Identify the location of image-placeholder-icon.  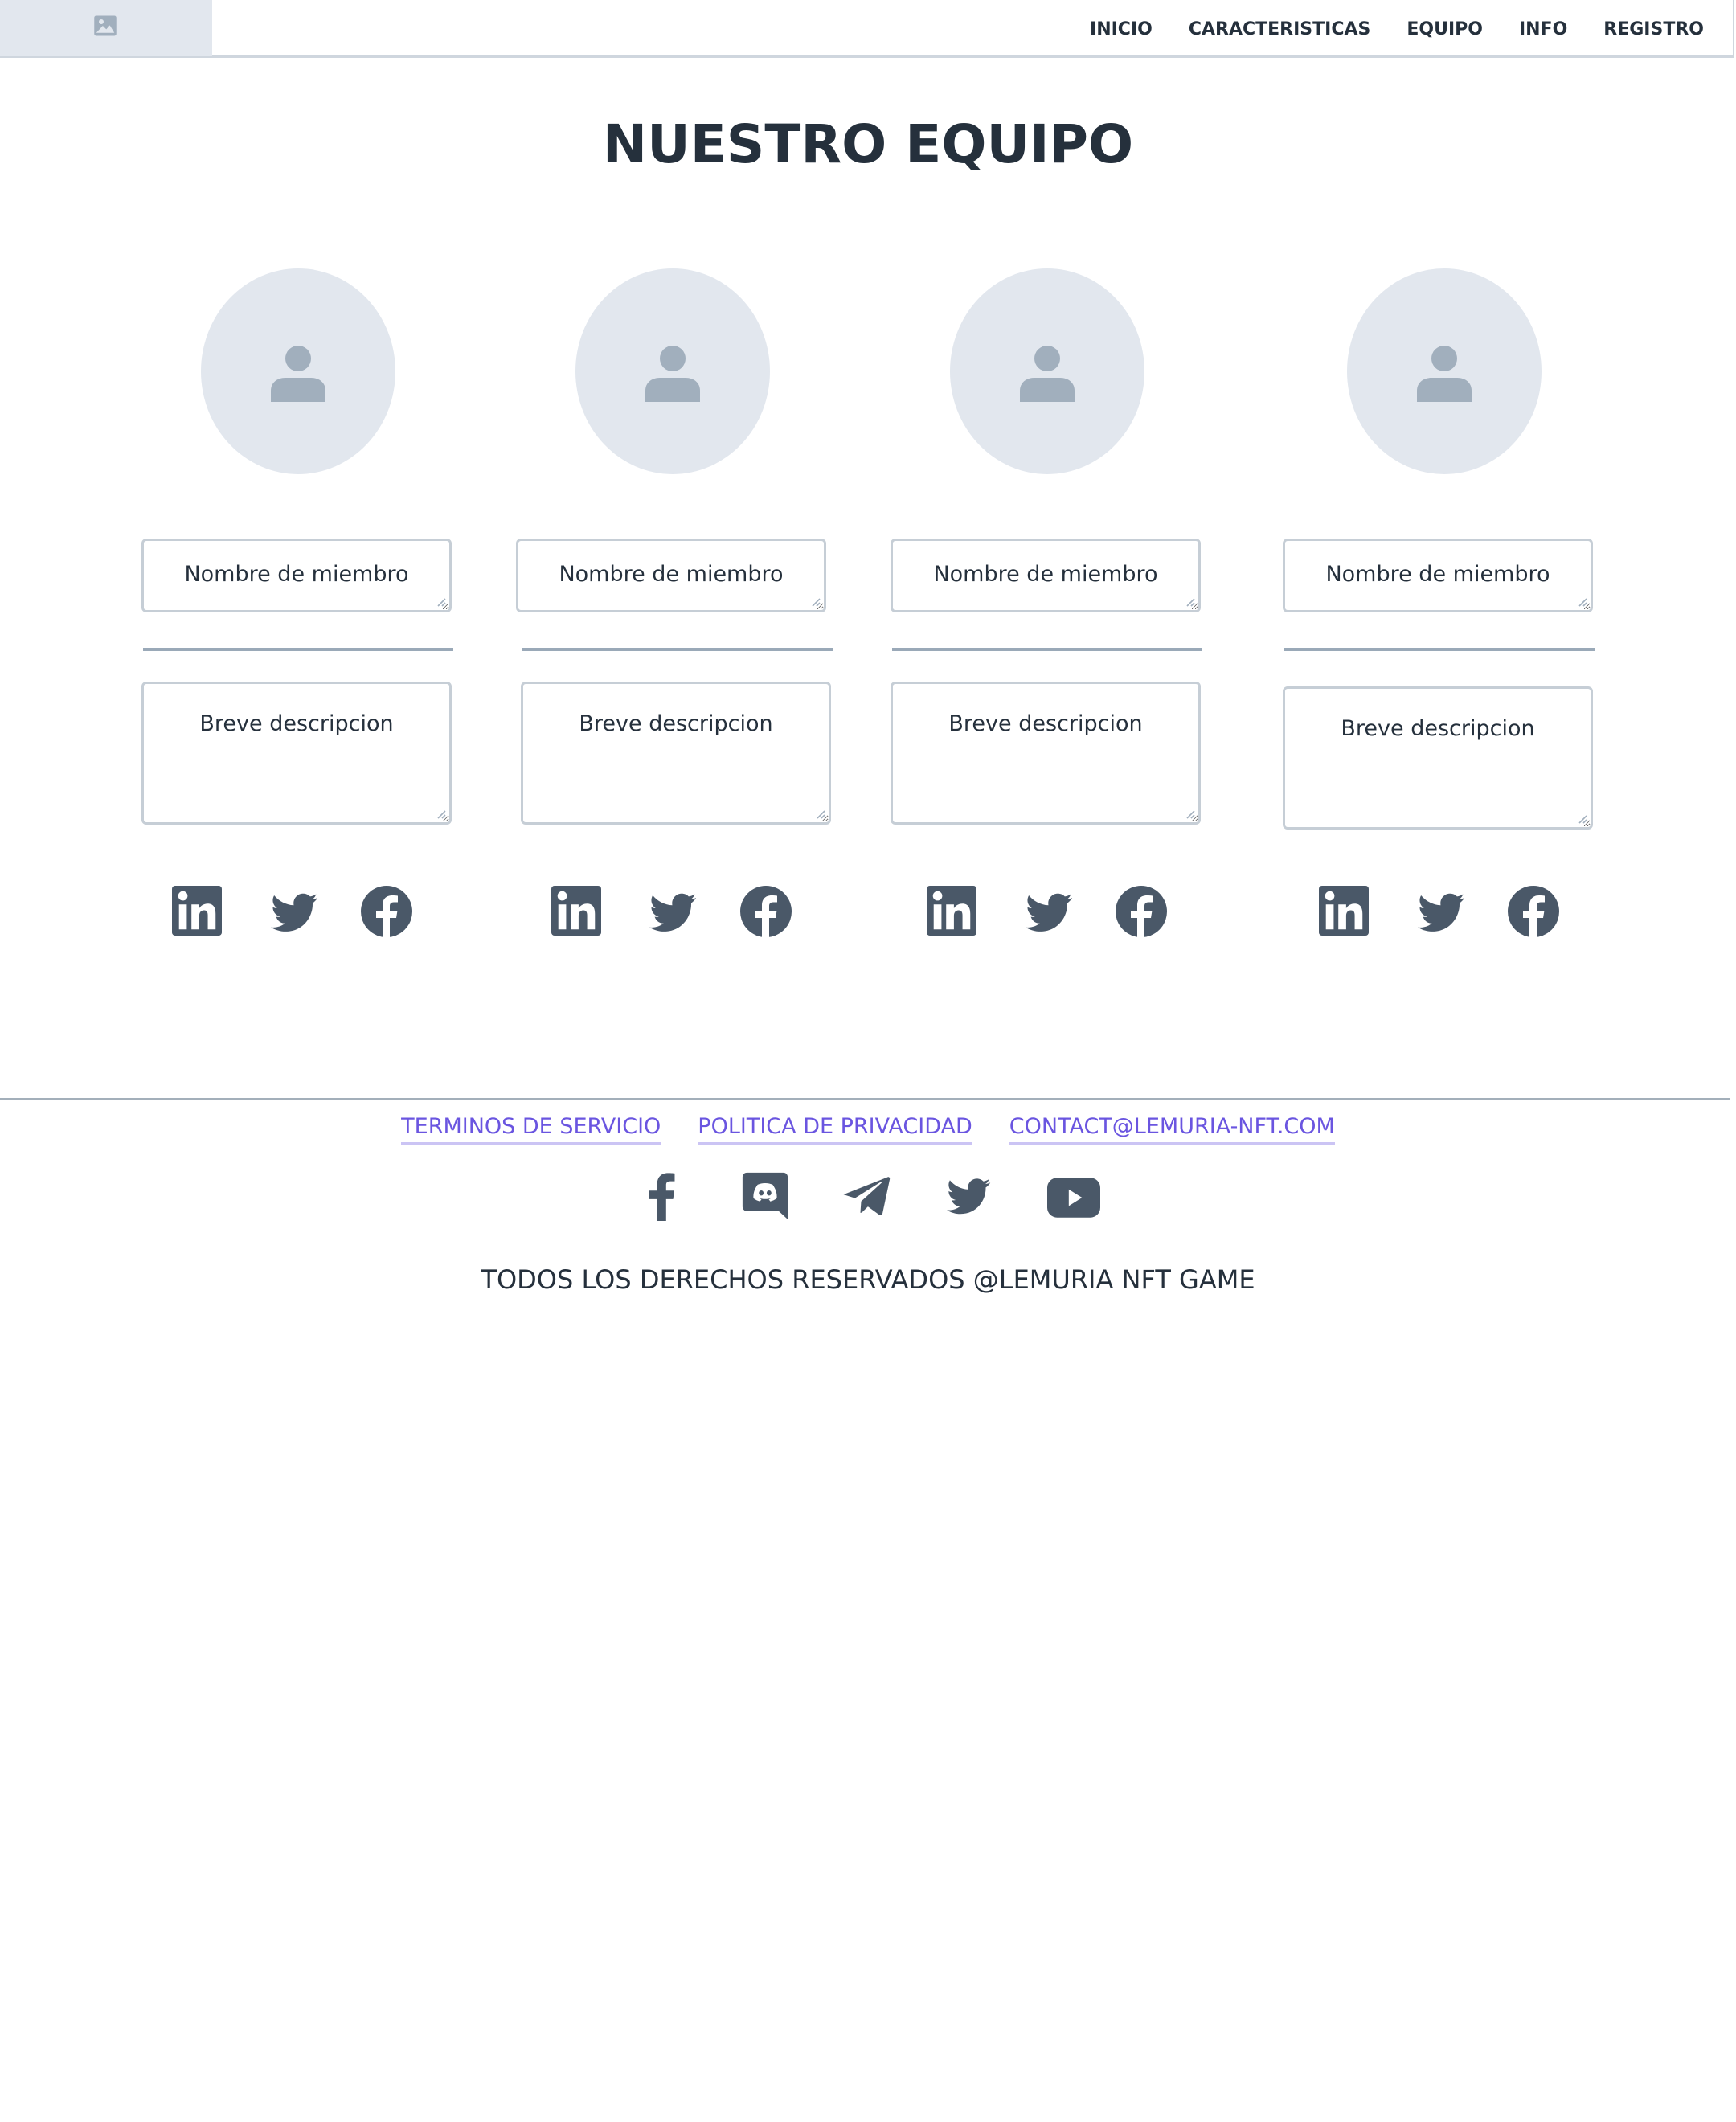
(105, 25).